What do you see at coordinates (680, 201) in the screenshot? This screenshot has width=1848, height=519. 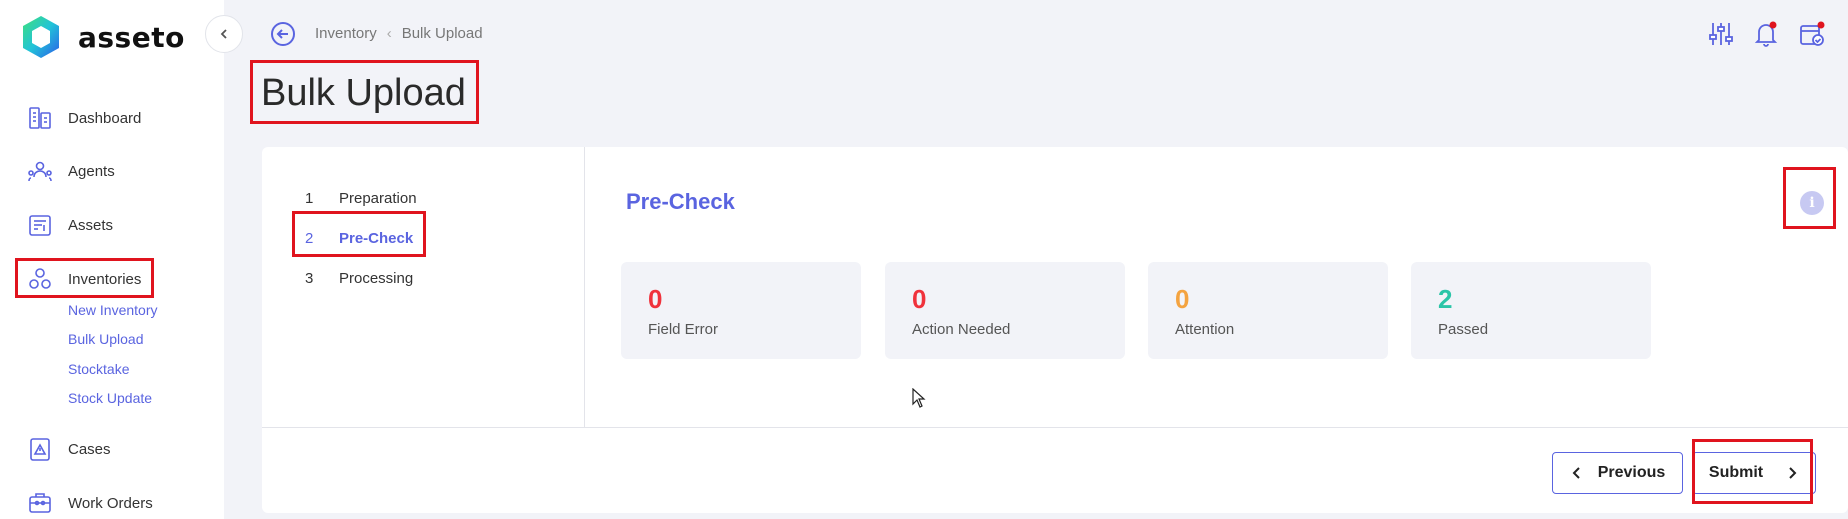 I see `section-title: Pre-Check` at bounding box center [680, 201].